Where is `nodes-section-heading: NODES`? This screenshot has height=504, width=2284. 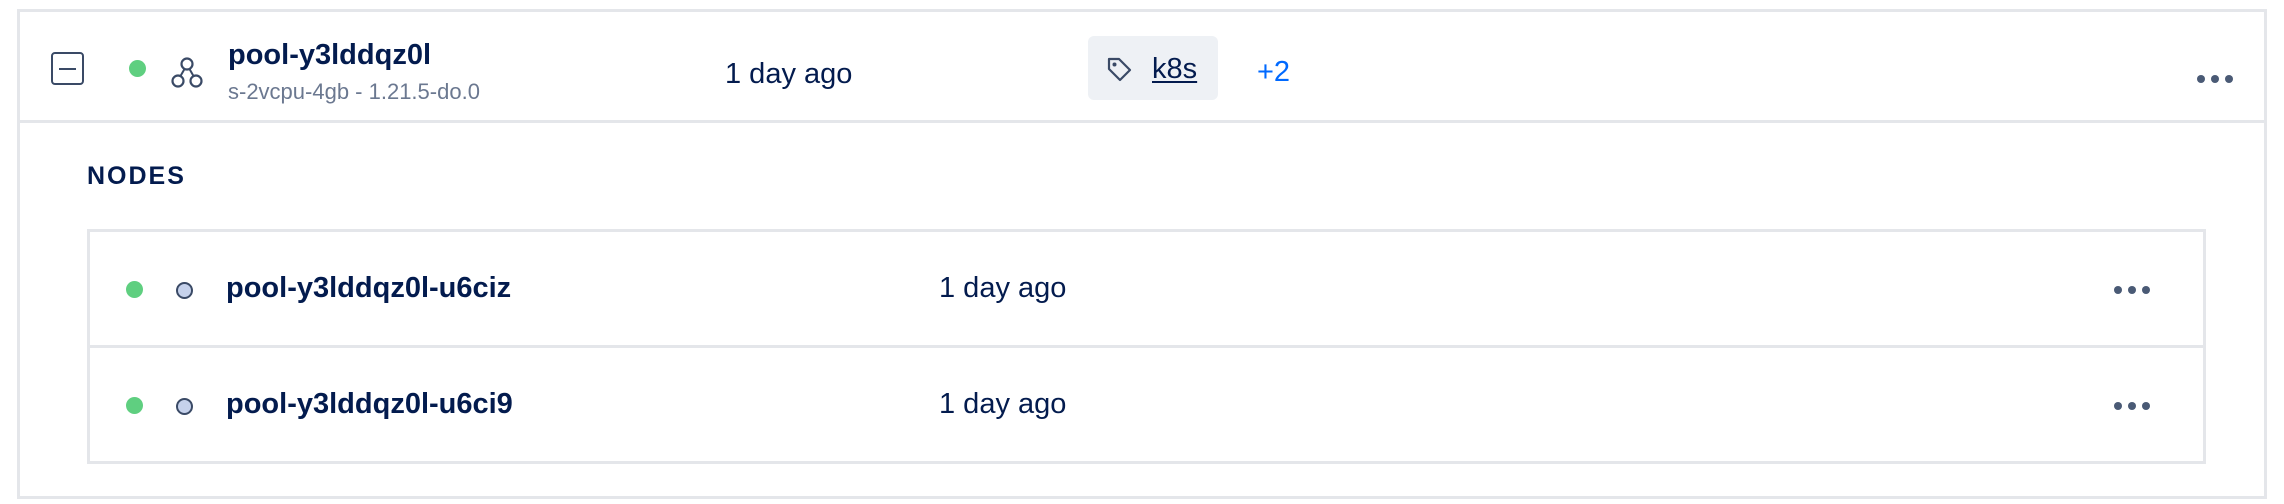
nodes-section-heading: NODES is located at coordinates (136, 176).